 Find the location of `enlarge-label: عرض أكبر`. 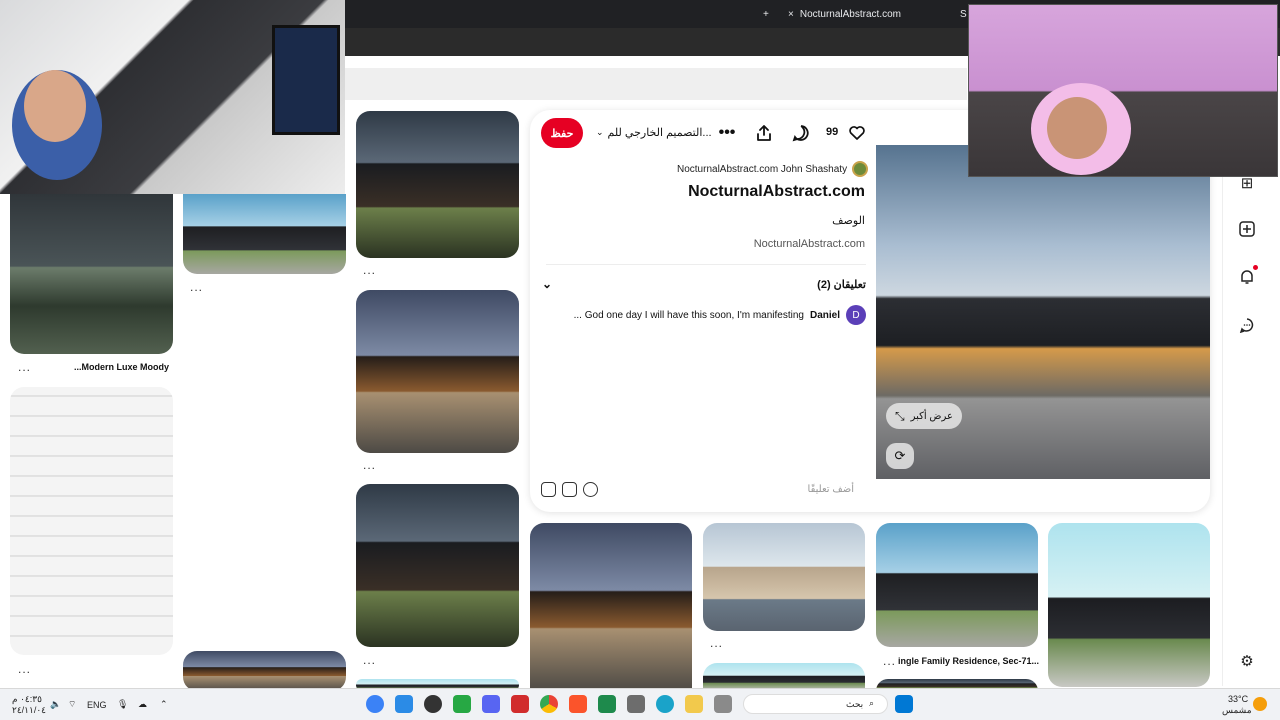

enlarge-label: عرض أكبر is located at coordinates (932, 416).